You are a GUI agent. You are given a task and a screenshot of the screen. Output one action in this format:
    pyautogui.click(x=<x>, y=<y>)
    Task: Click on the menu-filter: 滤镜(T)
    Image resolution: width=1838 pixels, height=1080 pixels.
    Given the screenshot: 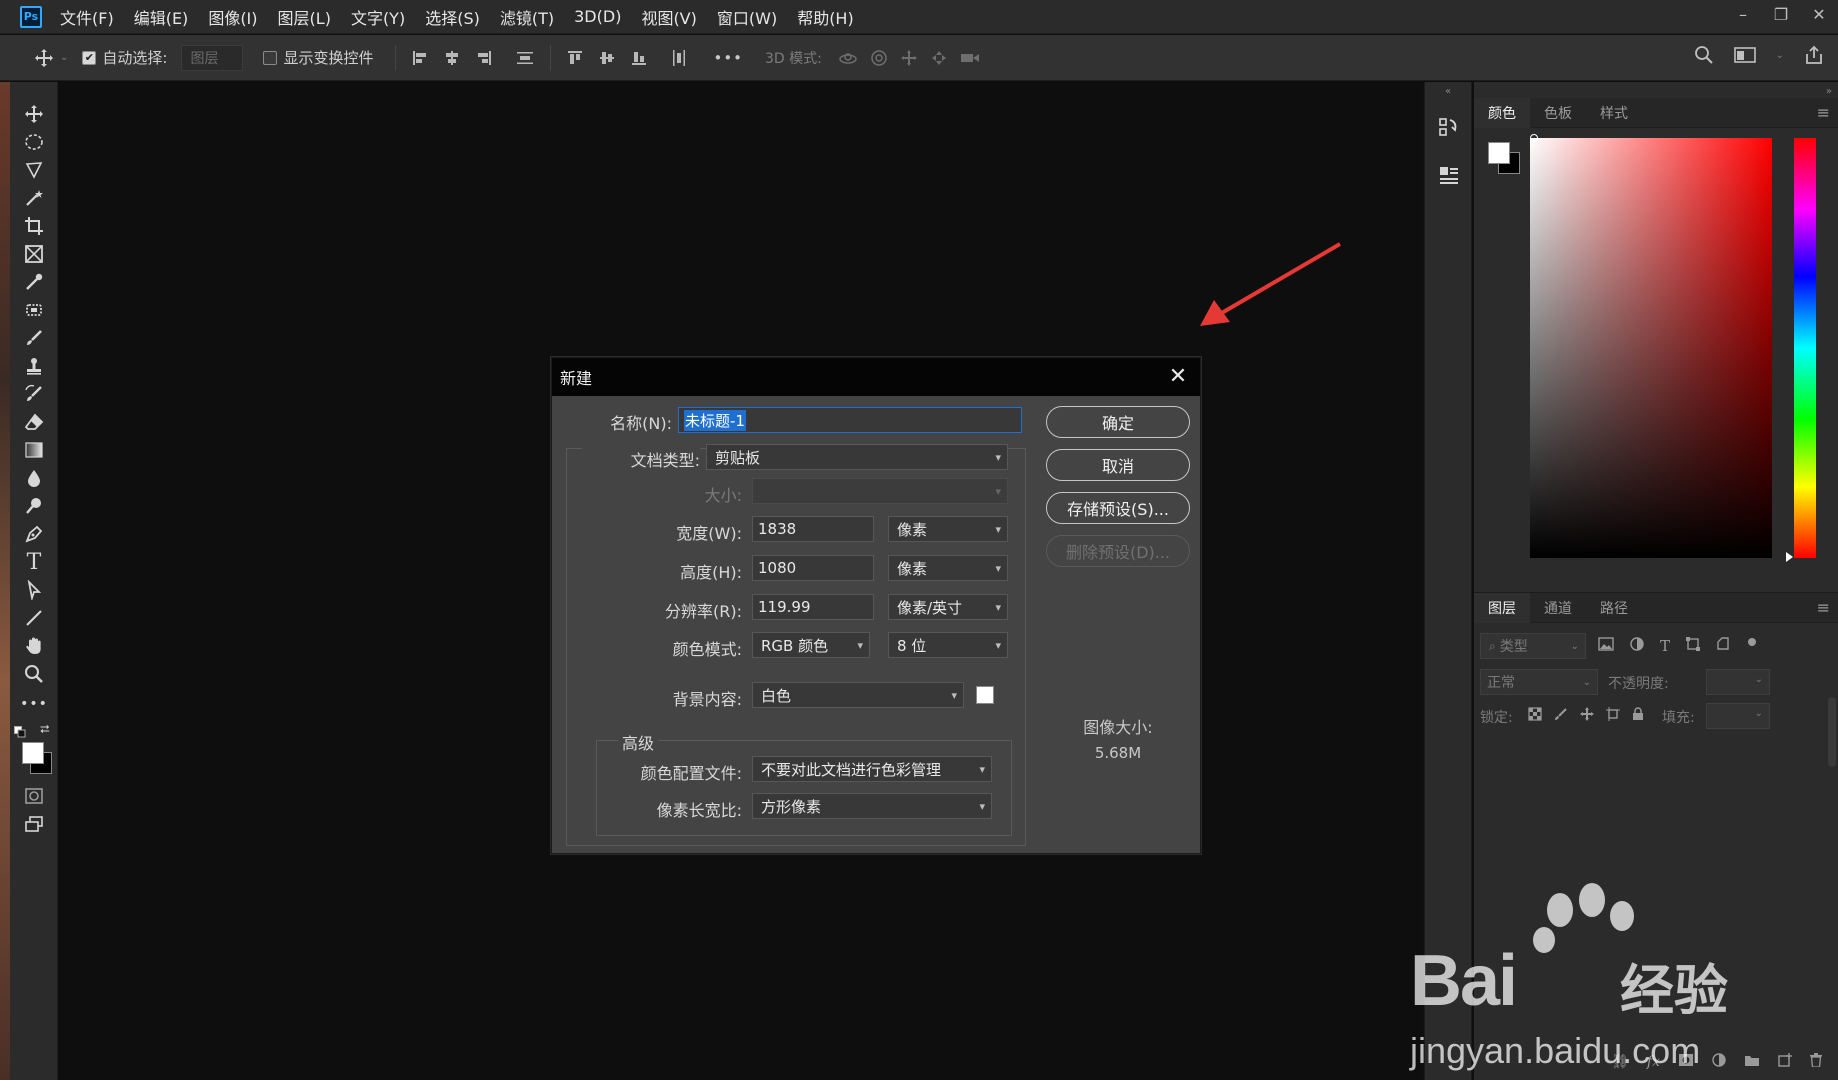 What is the action you would take?
    pyautogui.click(x=527, y=17)
    